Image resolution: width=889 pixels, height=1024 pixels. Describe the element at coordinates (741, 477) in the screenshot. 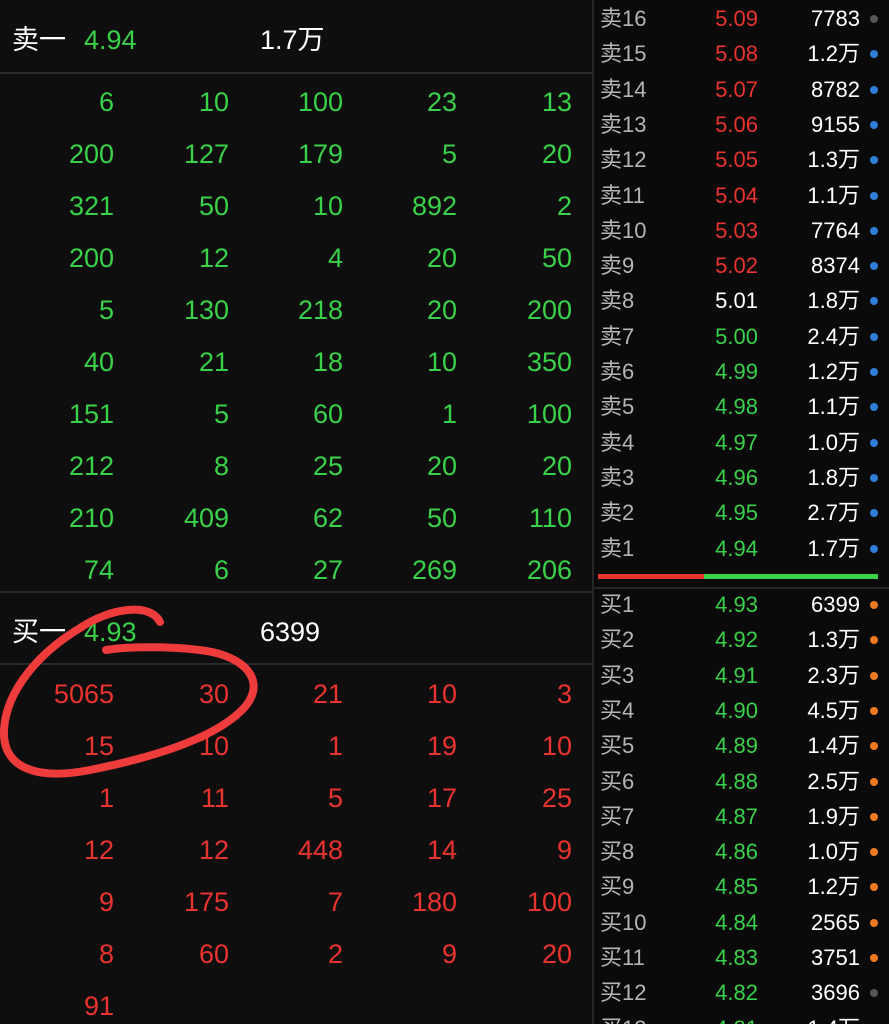

I see `ask-level-row: 卖3 4.96 1.8万` at that location.